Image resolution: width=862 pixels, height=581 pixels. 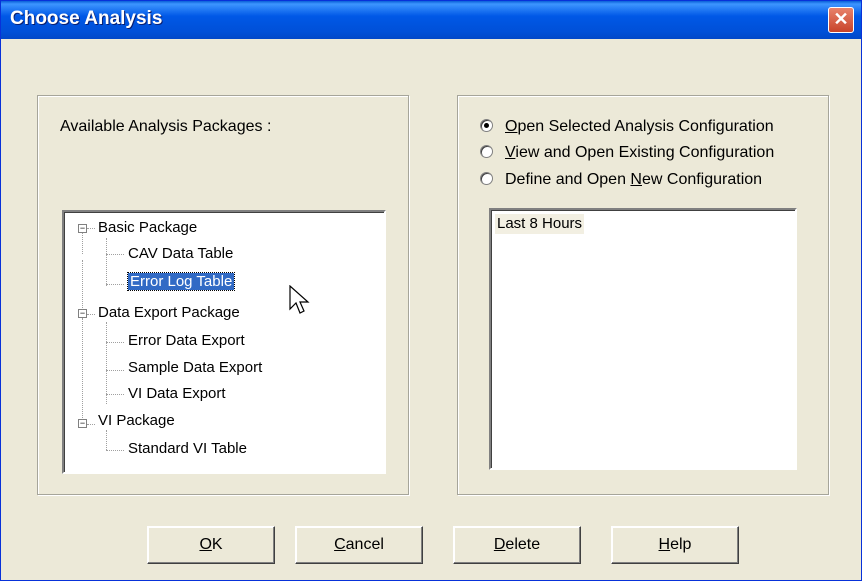 What do you see at coordinates (211, 545) in the screenshot?
I see `ok-button: OK` at bounding box center [211, 545].